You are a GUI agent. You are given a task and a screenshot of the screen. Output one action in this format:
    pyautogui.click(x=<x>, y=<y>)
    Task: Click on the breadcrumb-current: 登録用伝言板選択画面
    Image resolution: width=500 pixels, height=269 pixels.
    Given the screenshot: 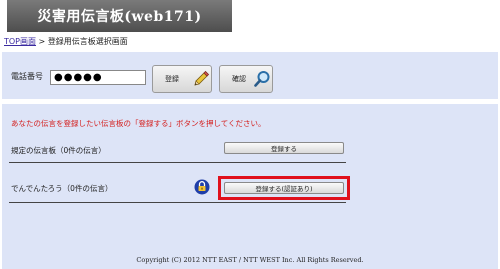 What is the action you would take?
    pyautogui.click(x=87, y=41)
    